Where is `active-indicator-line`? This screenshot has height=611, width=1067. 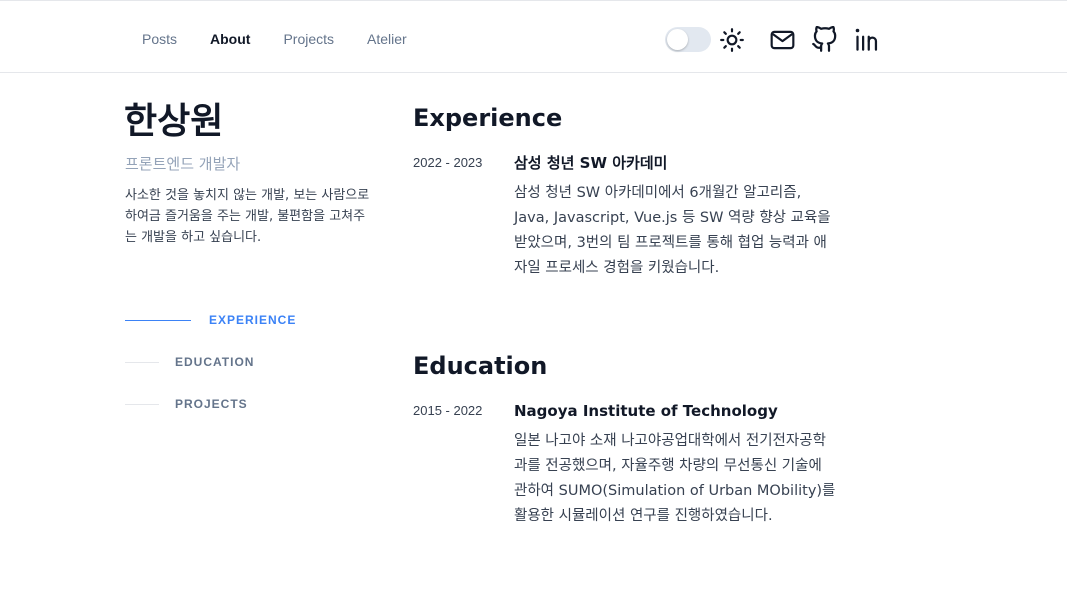 active-indicator-line is located at coordinates (158, 320).